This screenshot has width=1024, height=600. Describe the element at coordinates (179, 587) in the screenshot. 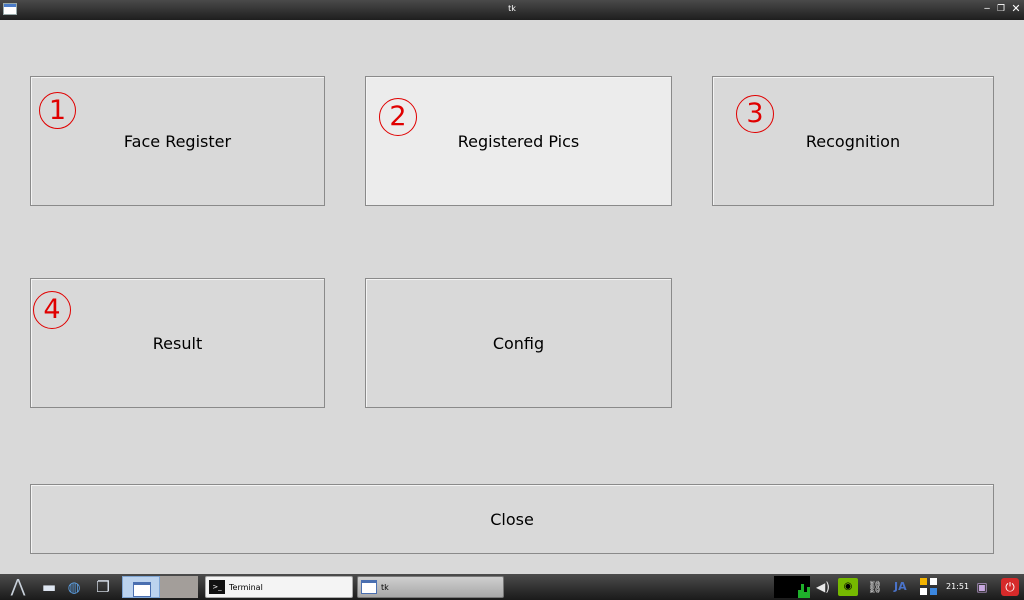

I see `desktop-2-button` at that location.